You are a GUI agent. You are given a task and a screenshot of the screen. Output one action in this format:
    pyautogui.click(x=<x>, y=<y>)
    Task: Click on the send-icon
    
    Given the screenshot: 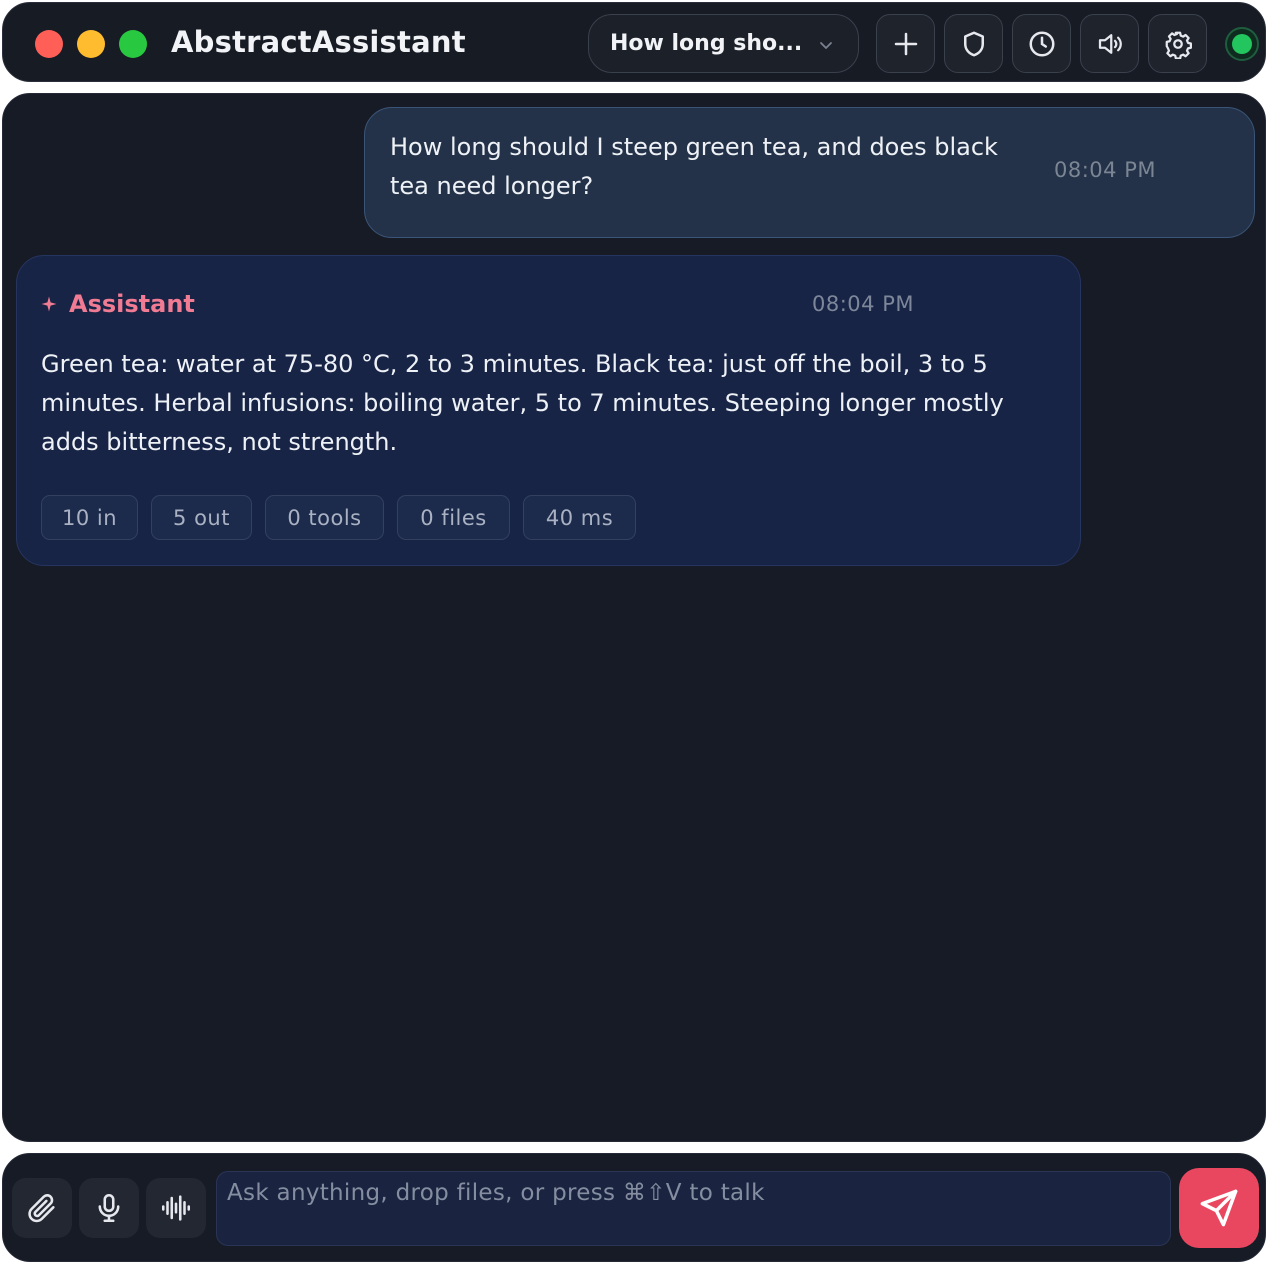 What is the action you would take?
    pyautogui.click(x=1219, y=1208)
    